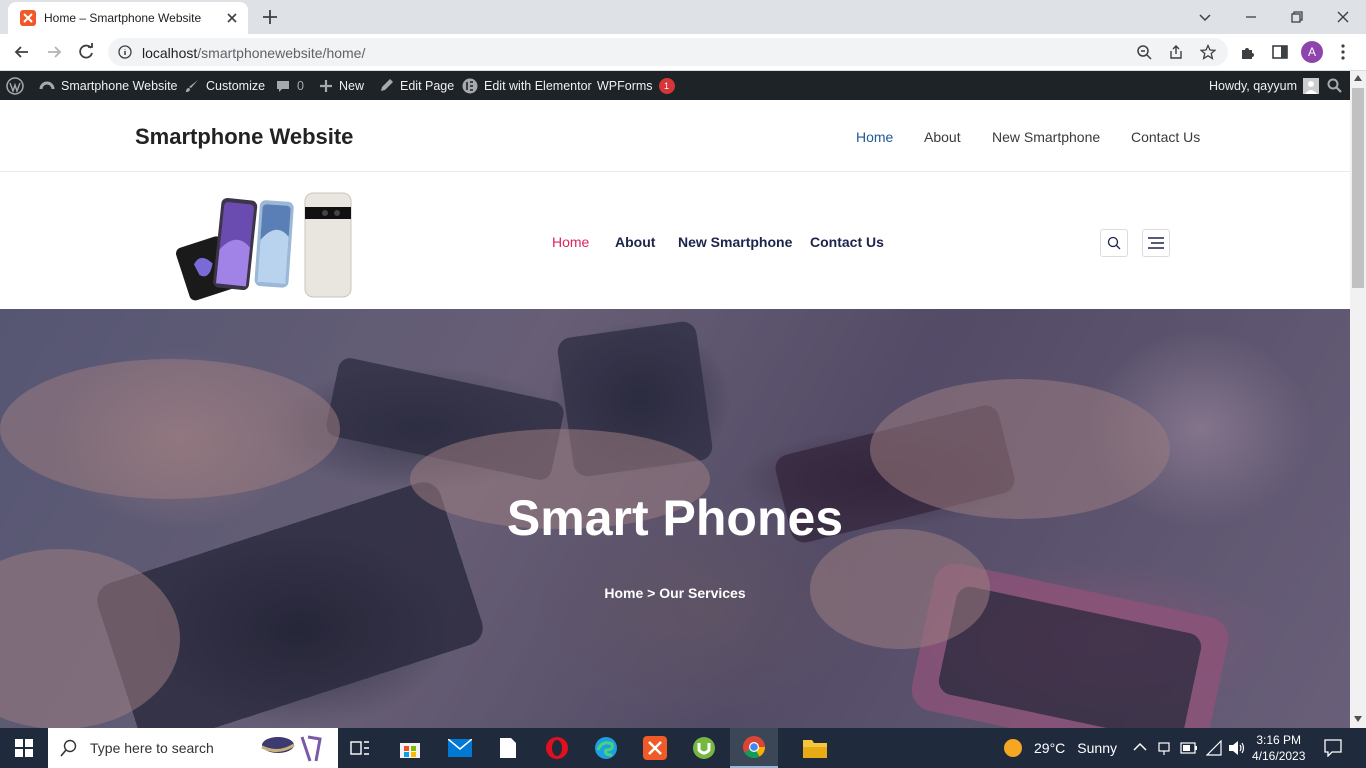  Describe the element at coordinates (1164, 748) in the screenshot. I see `meet-now-icon` at that location.